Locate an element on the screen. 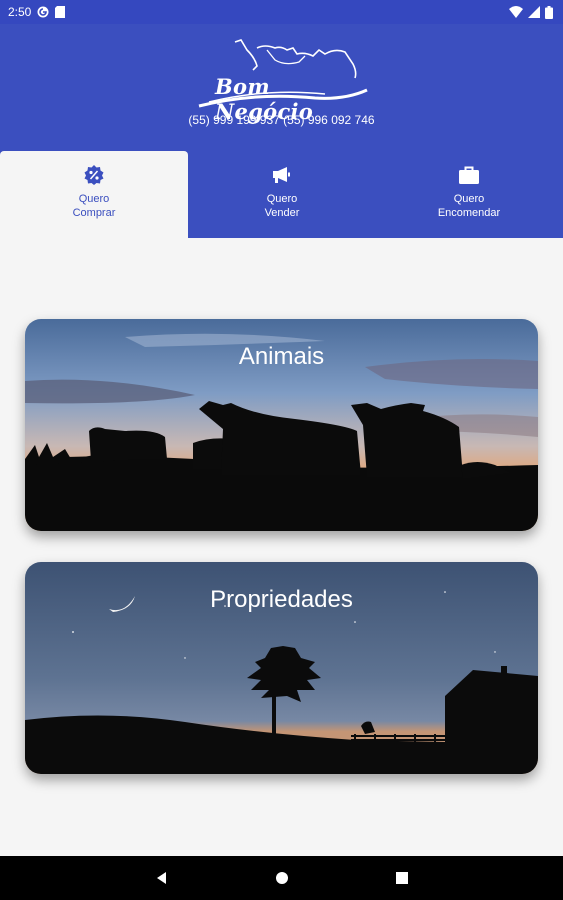 Image resolution: width=563 pixels, height=900 pixels. signal-icon is located at coordinates (534, 12).